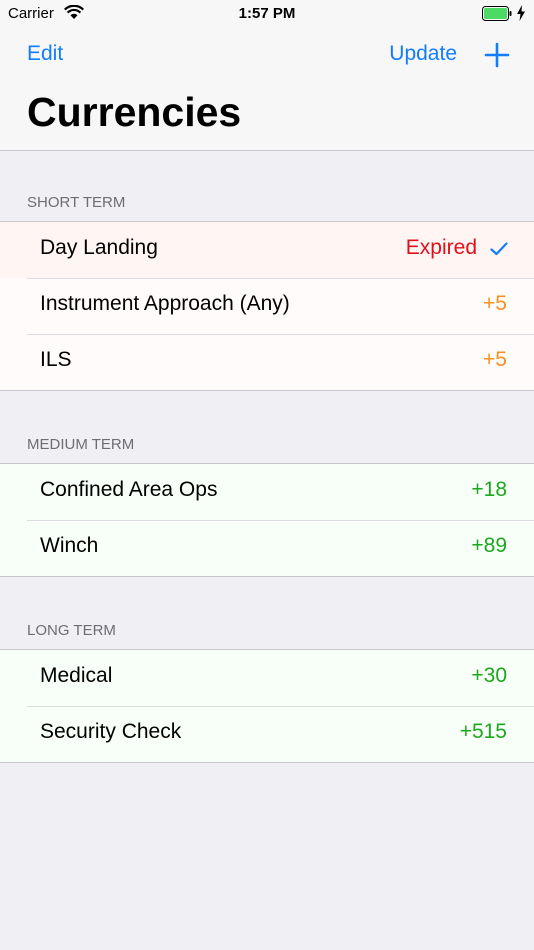  What do you see at coordinates (267, 548) in the screenshot?
I see `list-item: Winch +89` at bounding box center [267, 548].